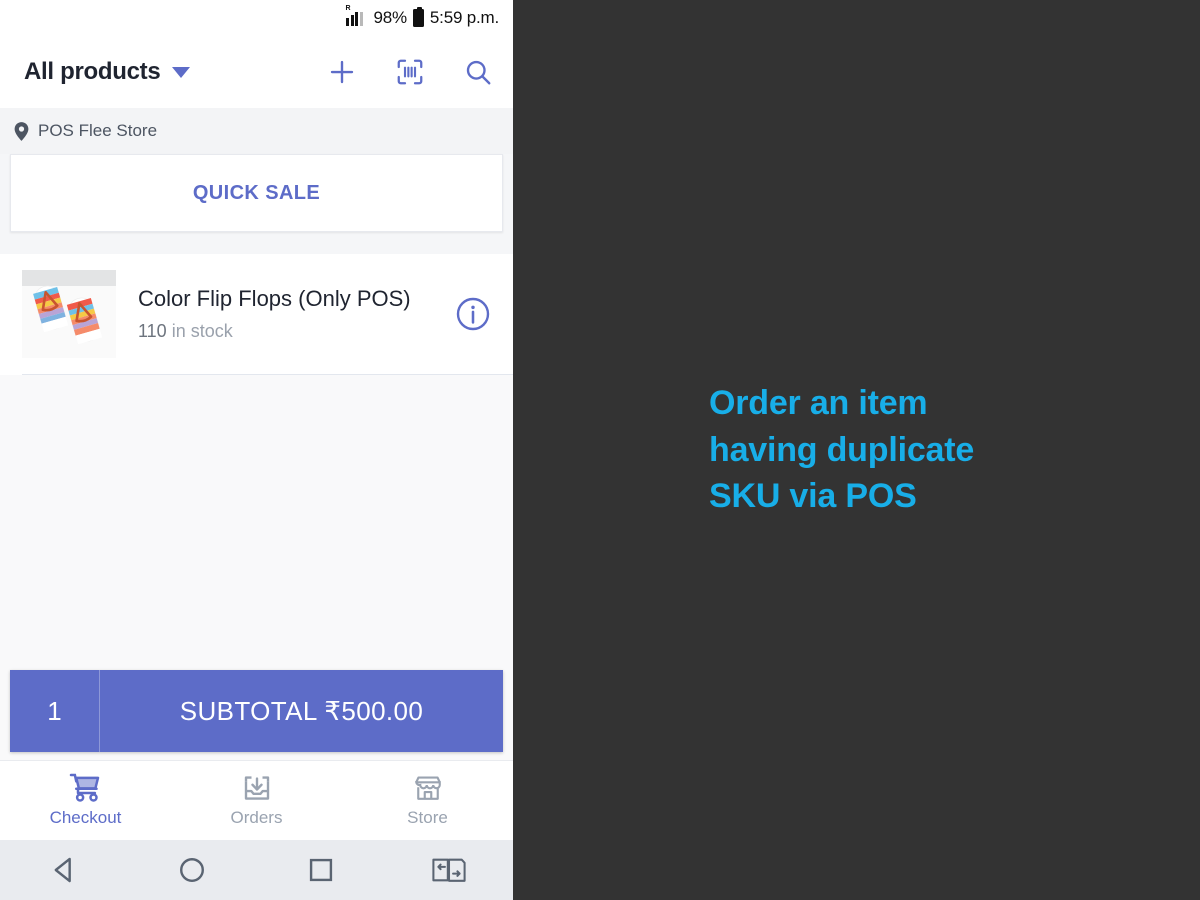 The height and width of the screenshot is (900, 1200). What do you see at coordinates (256, 788) in the screenshot?
I see `inbox-download-icon` at bounding box center [256, 788].